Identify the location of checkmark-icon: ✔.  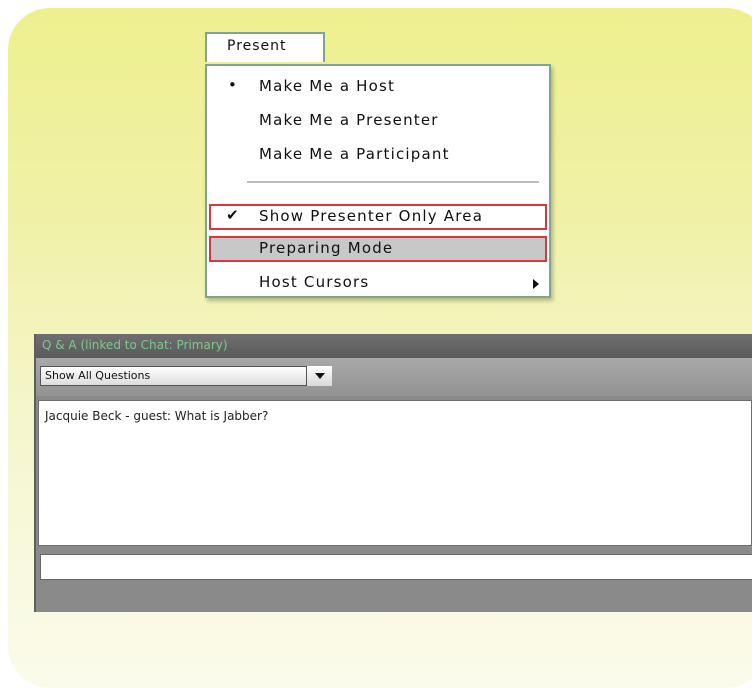
(233, 215).